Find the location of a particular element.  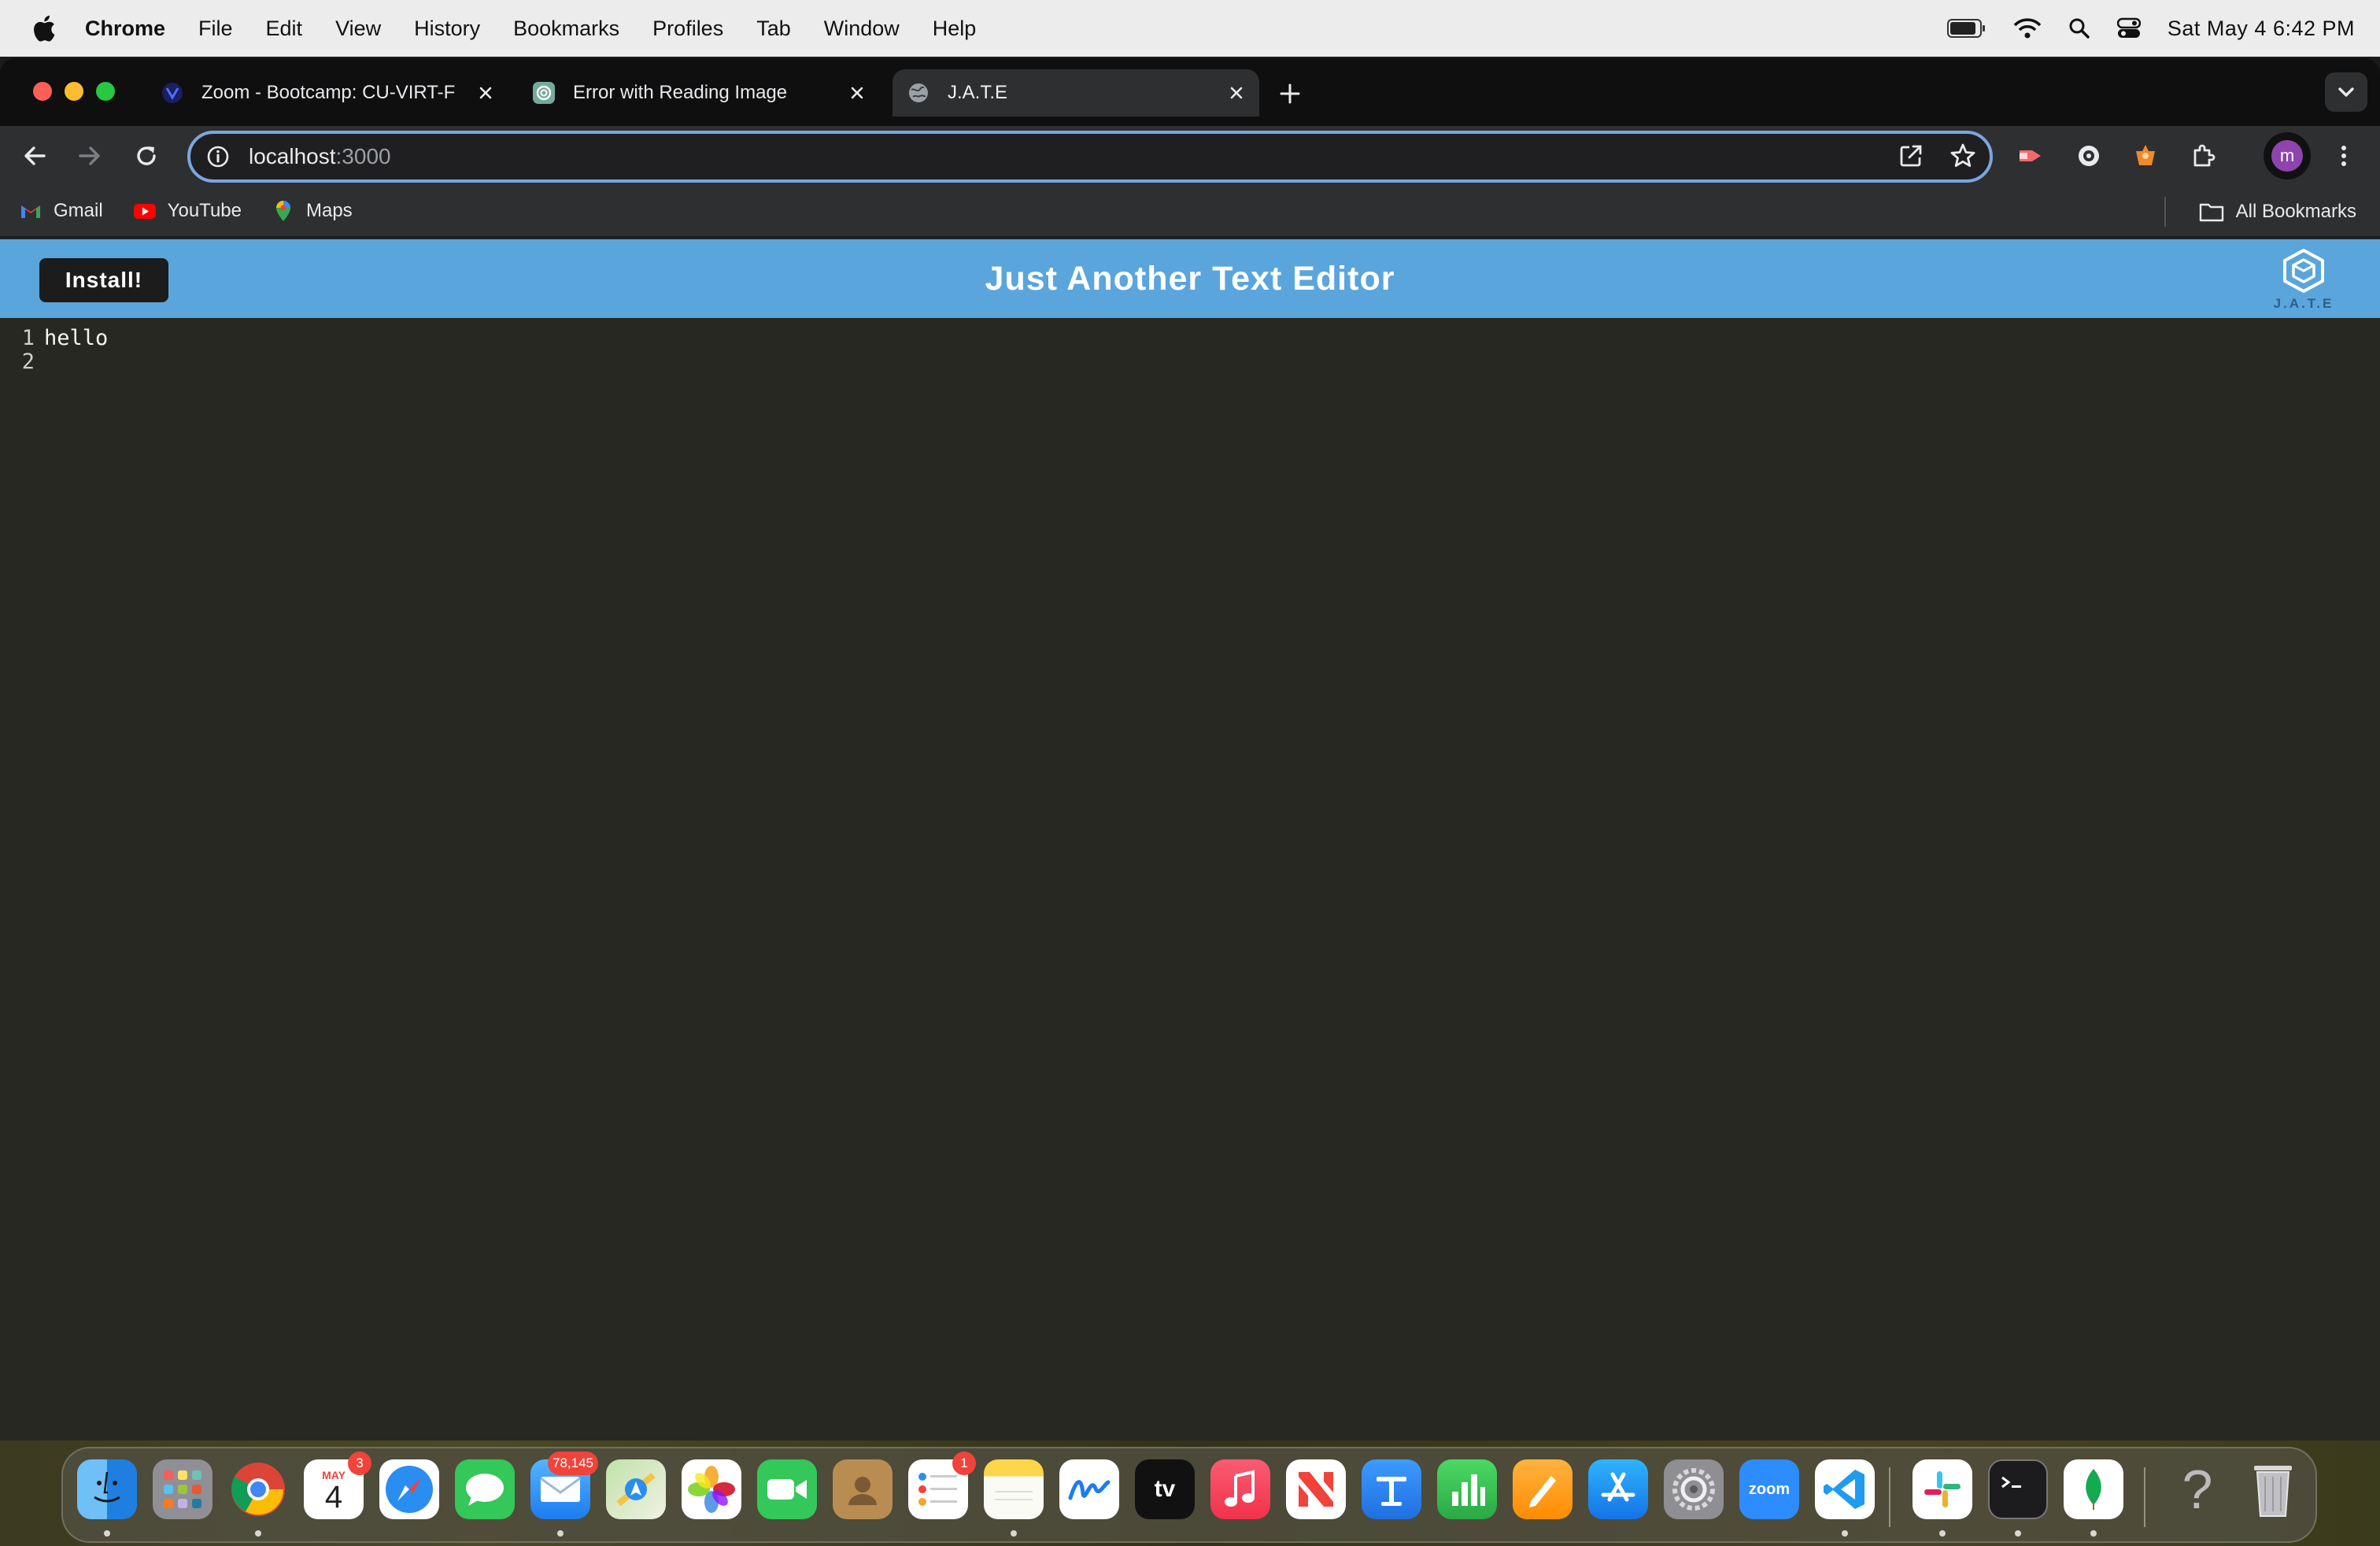

question-mark-icon: ? is located at coordinates (2197, 1489).